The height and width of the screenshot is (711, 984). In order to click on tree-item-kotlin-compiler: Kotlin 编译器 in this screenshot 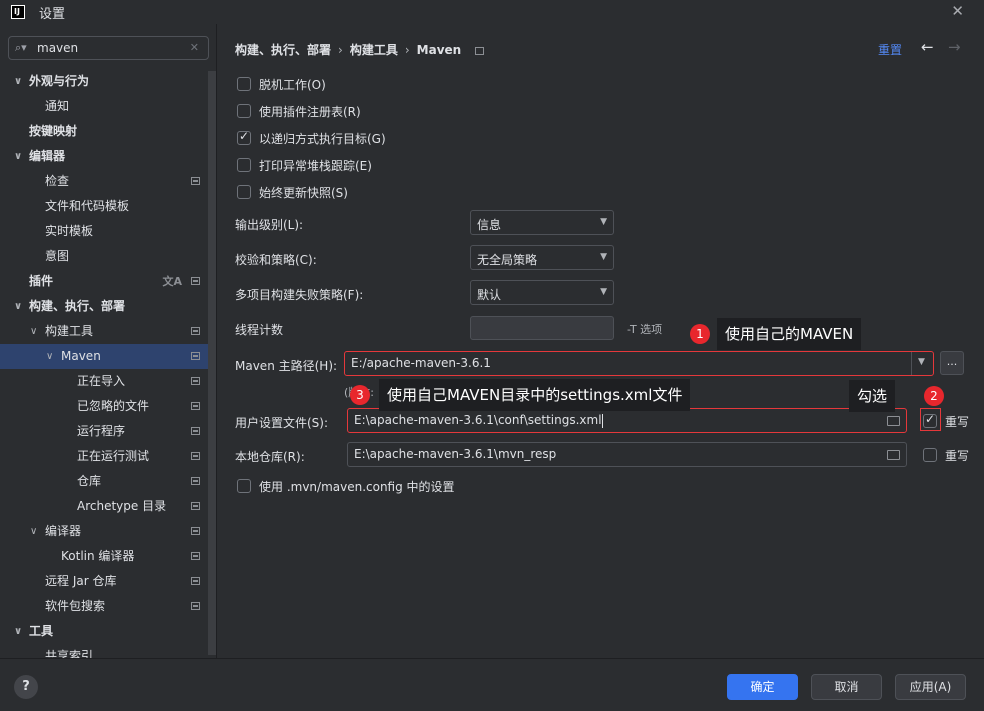, I will do `click(104, 556)`.